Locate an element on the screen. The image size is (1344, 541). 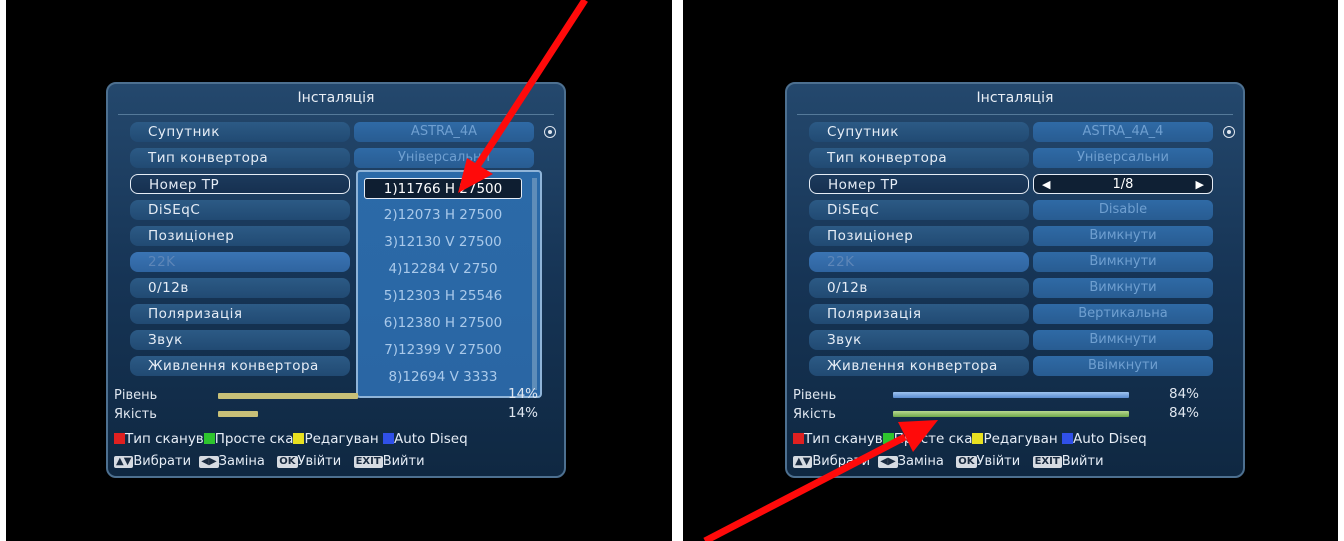
dropdown-item: 3)12130 V 27500 is located at coordinates (443, 242).